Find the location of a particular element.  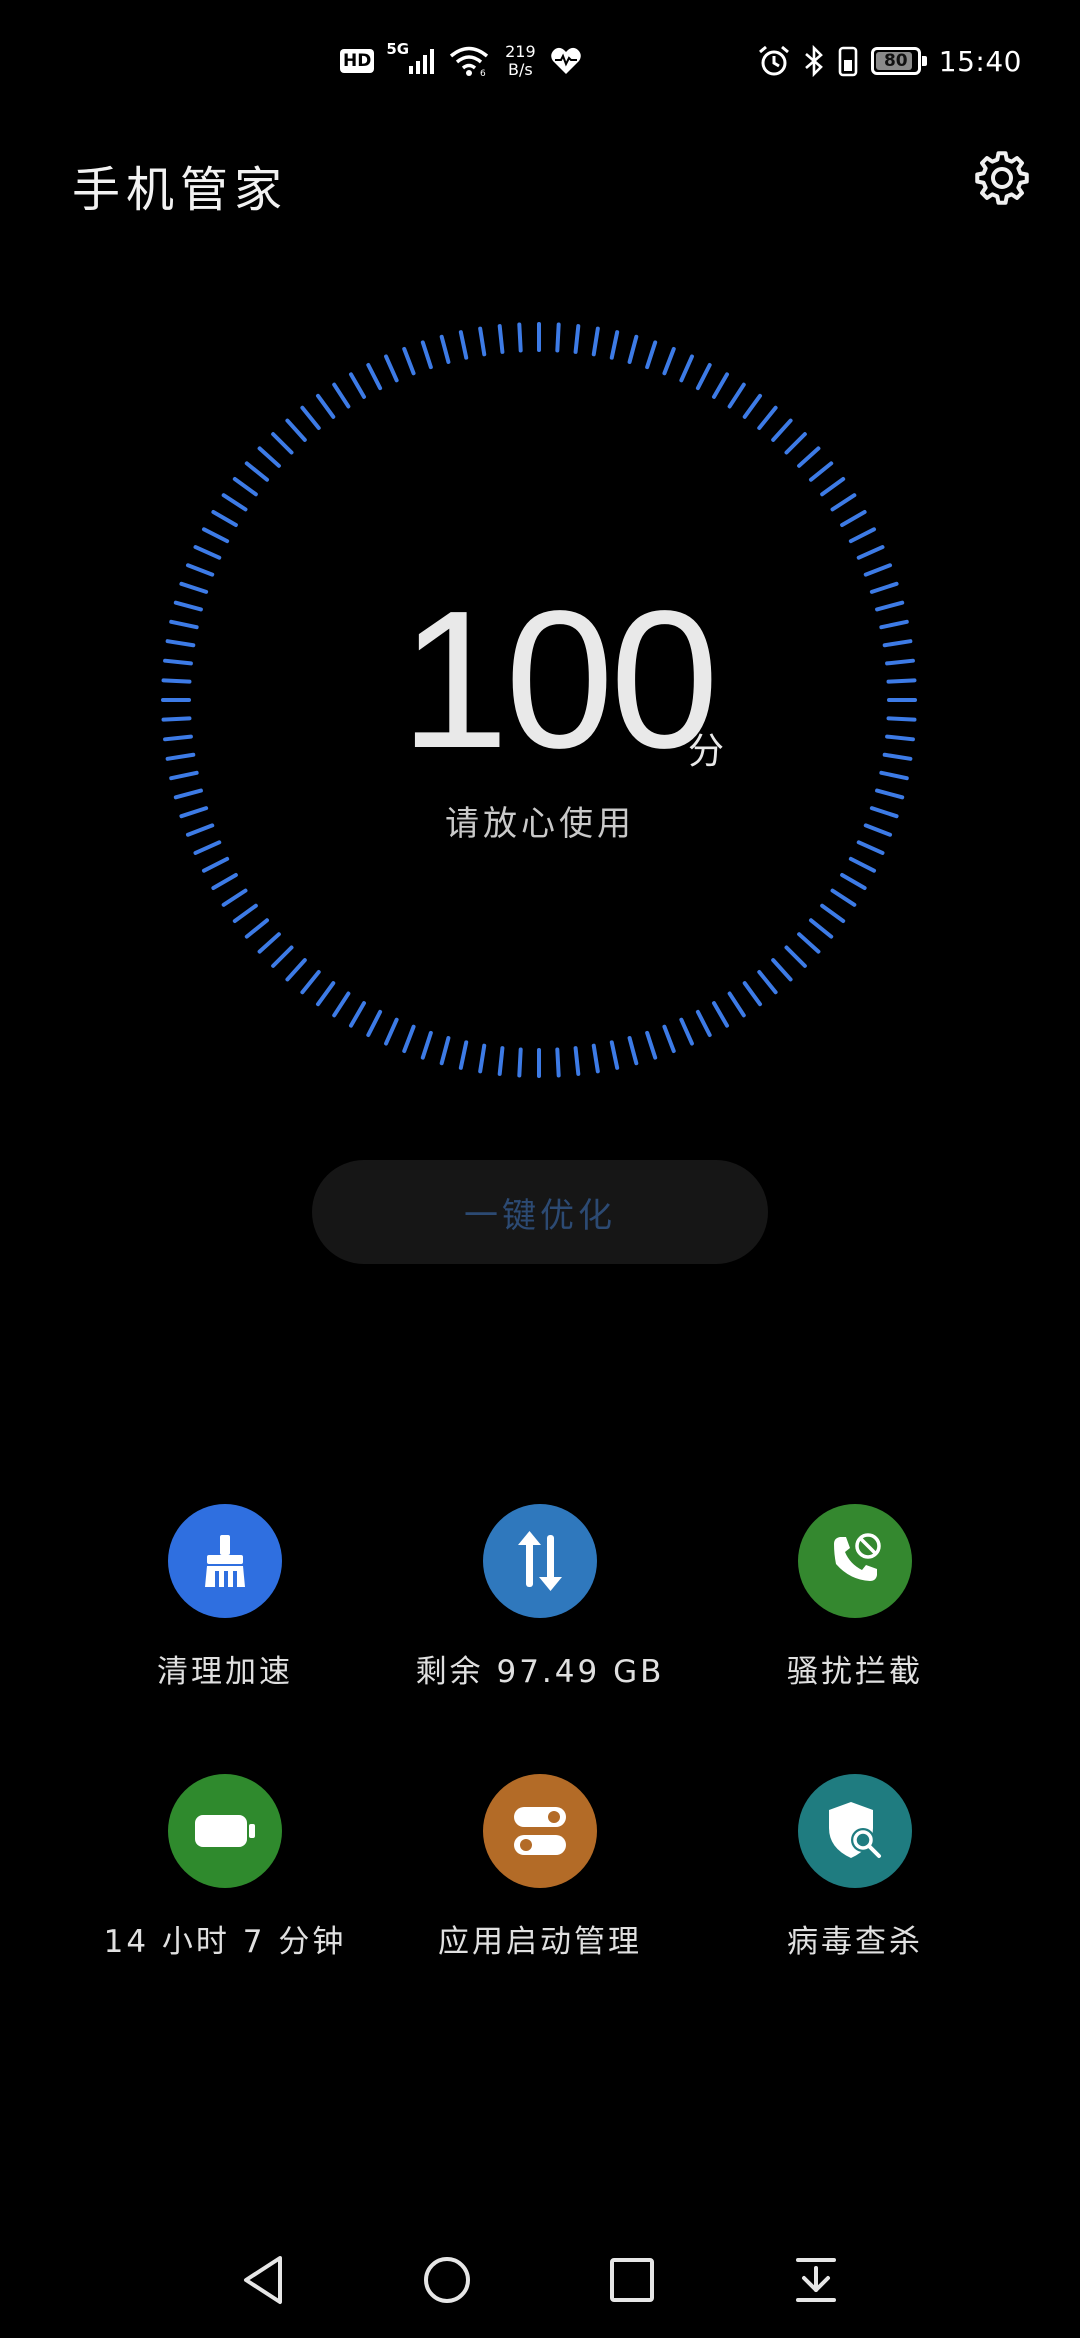

one-click-optimize-button: 一键优化 is located at coordinates (540, 1212).